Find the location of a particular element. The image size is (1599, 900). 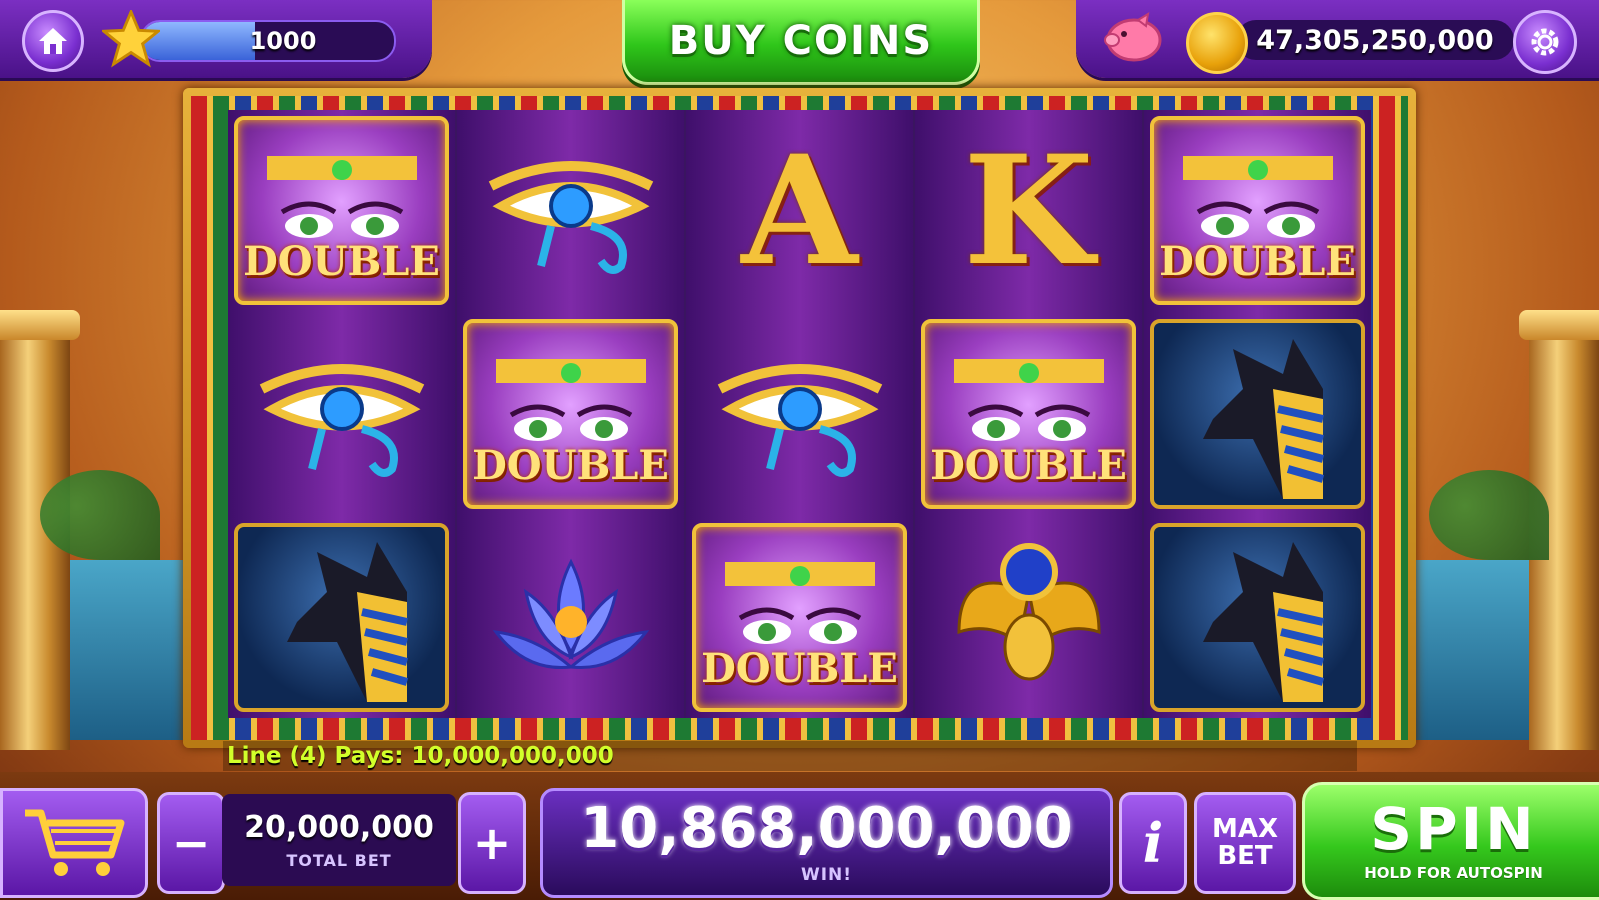

reel-4: K DOUBLE is located at coordinates (1028, 414).